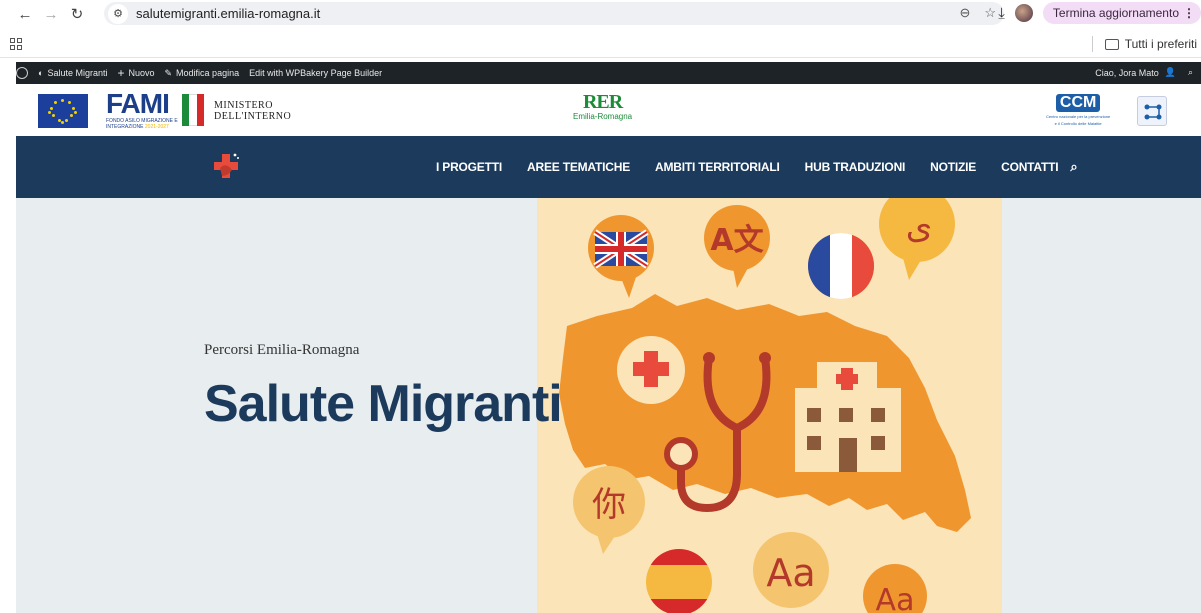 This screenshot has width=1201, height=613. What do you see at coordinates (1078, 116) in the screenshot?
I see `ccm-desc-1: Centro nazionale per la prevenzione` at bounding box center [1078, 116].